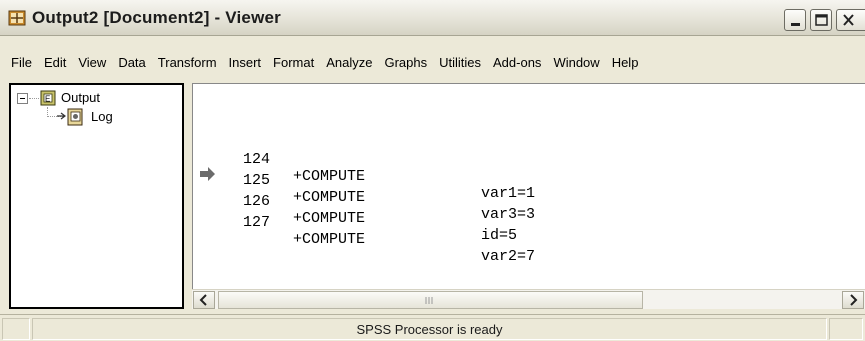 The height and width of the screenshot is (341, 865). Describe the element at coordinates (846, 329) in the screenshot. I see `status-cell-grip` at that location.